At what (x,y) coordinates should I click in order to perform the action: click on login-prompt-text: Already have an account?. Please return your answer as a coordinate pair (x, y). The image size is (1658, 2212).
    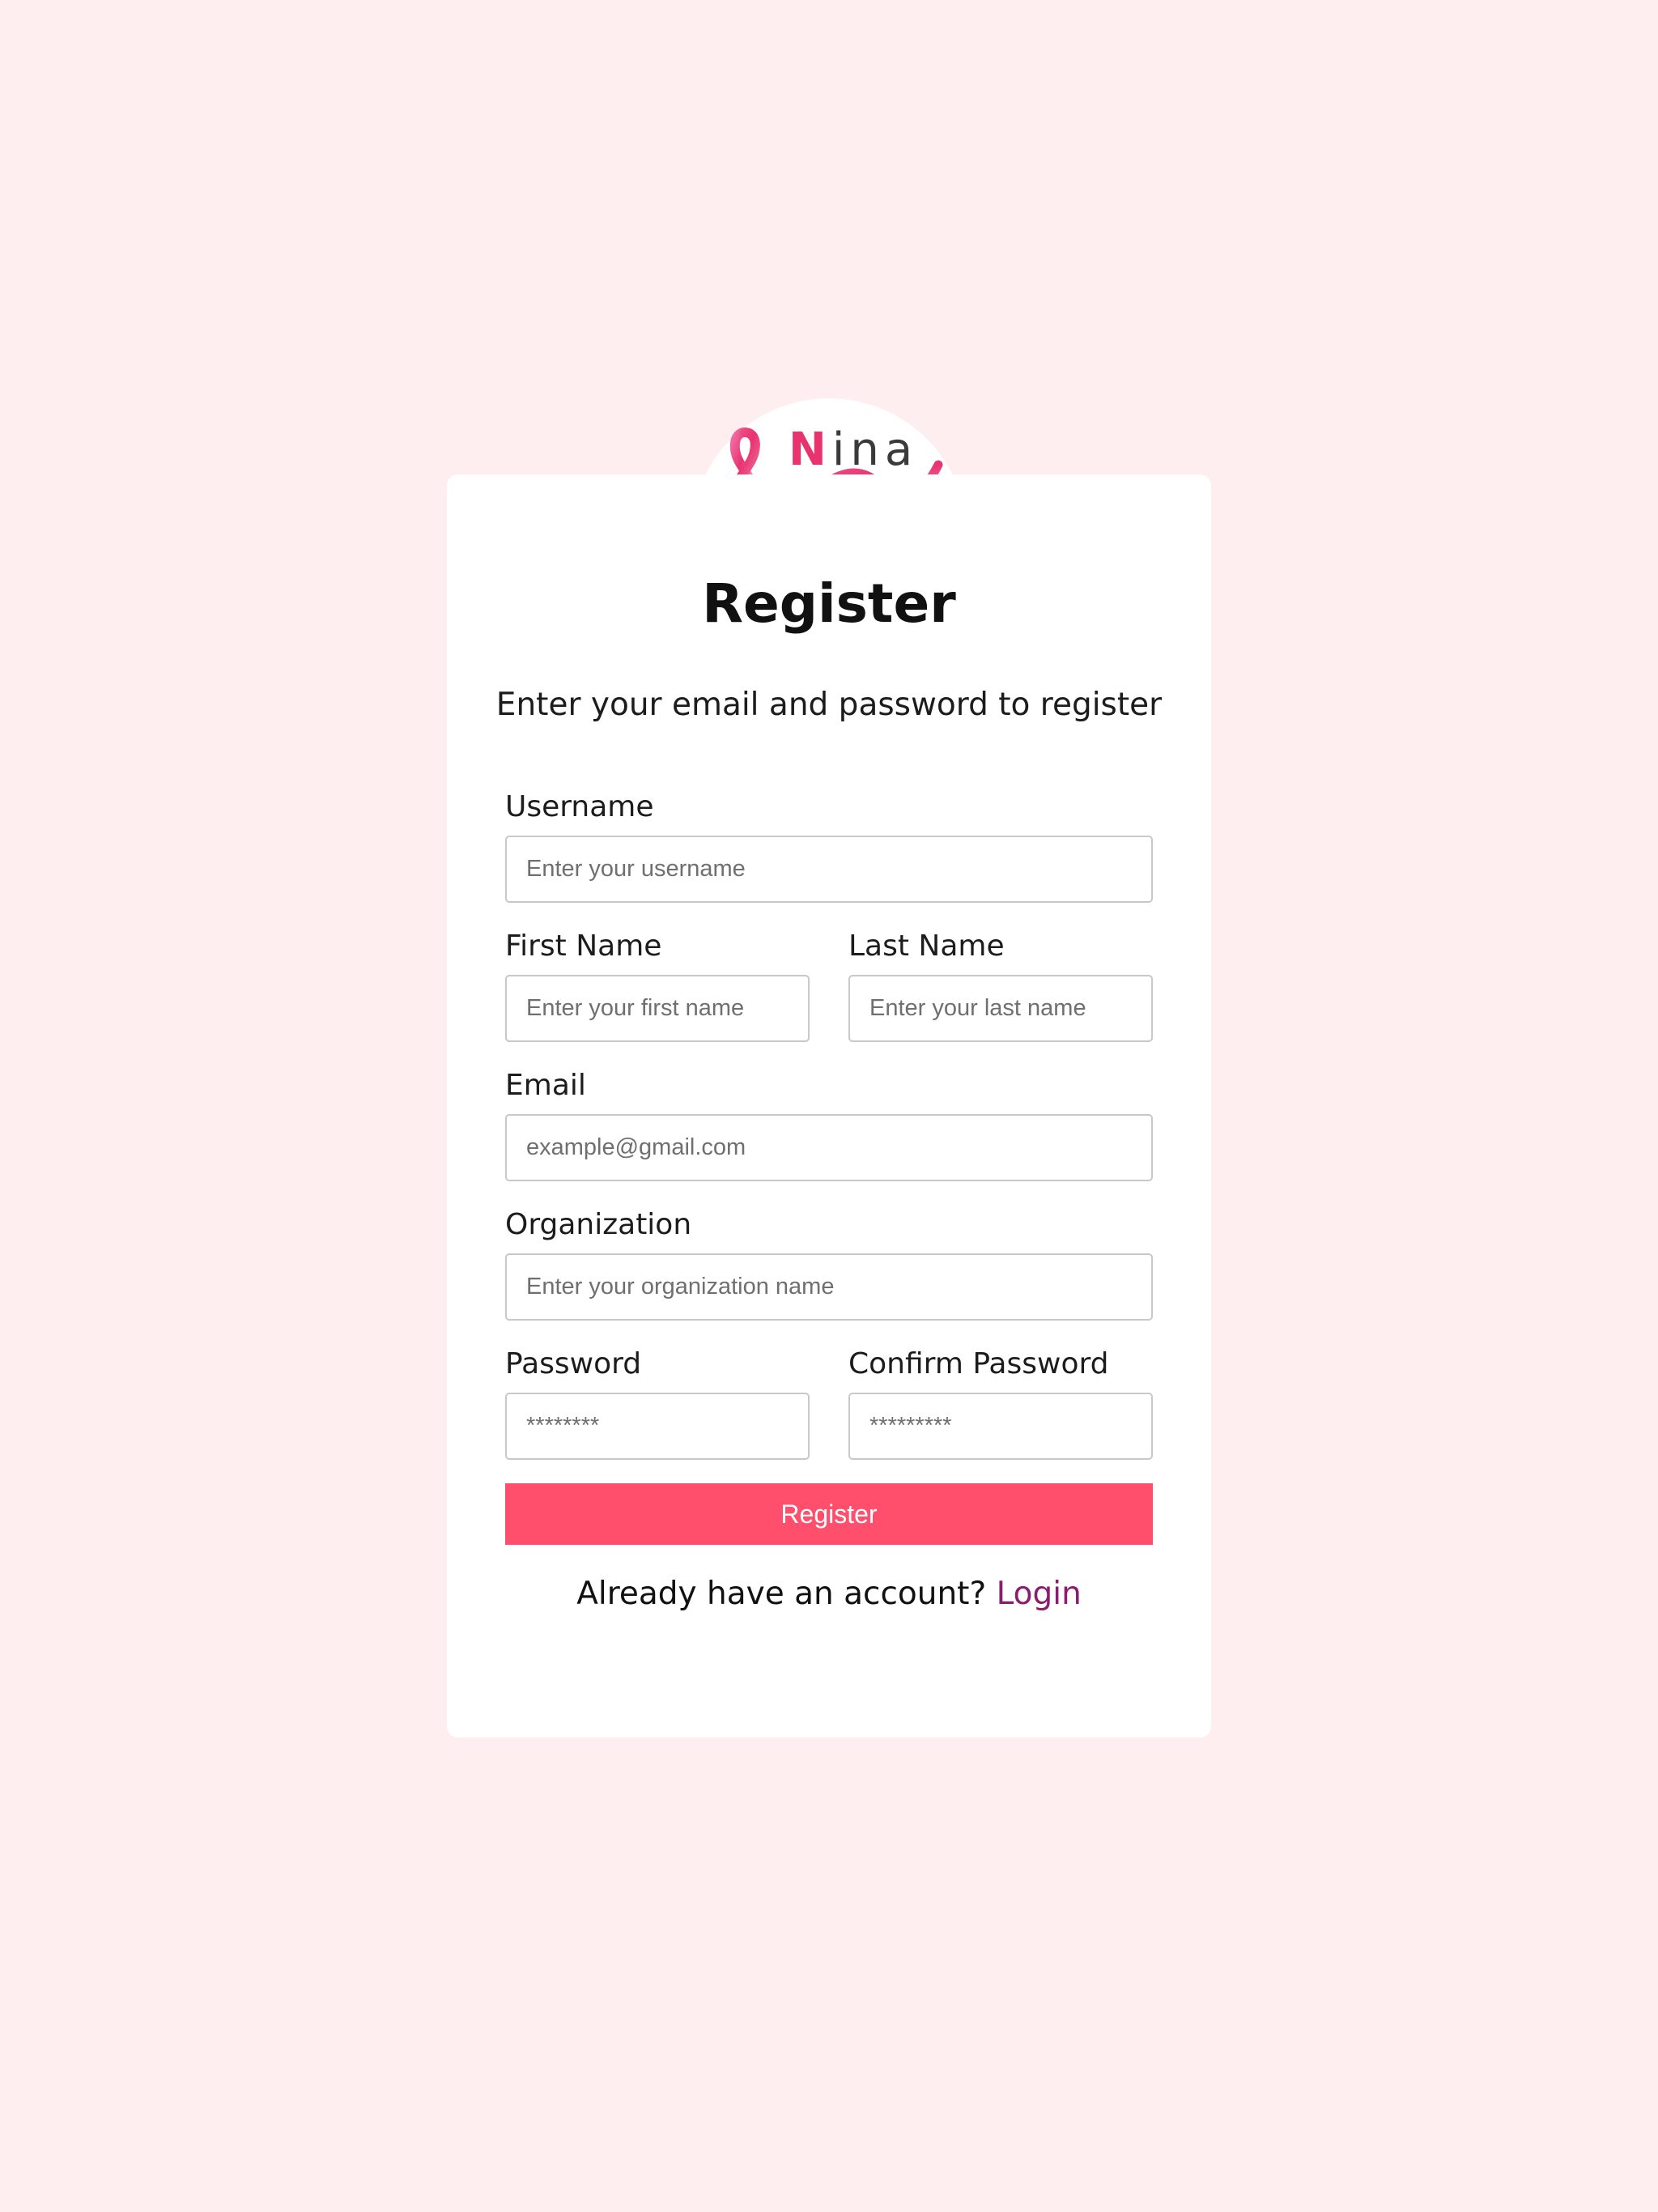
    Looking at the image, I should click on (781, 1594).